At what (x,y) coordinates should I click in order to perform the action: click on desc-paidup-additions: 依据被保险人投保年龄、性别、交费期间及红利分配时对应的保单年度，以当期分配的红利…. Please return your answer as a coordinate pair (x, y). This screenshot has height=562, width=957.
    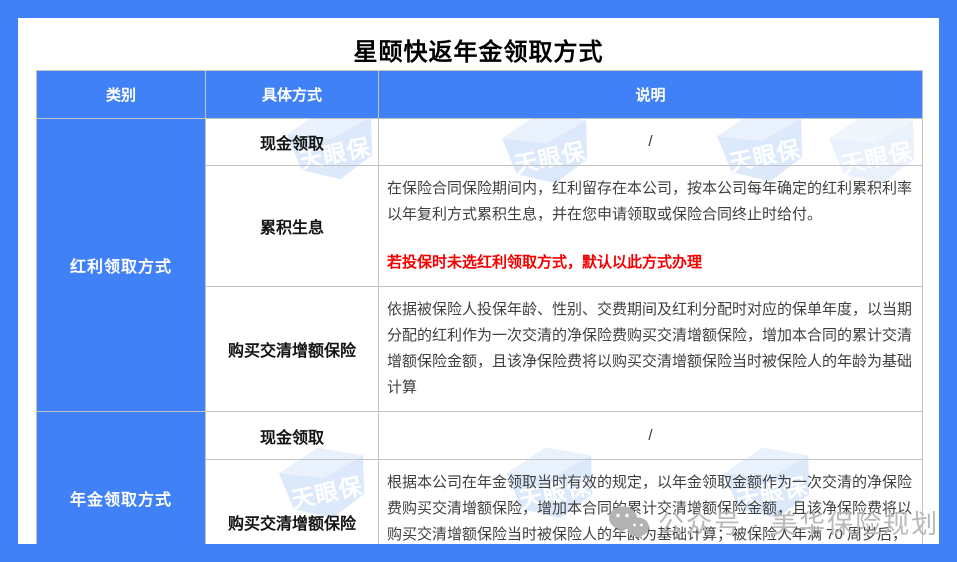
    Looking at the image, I should click on (650, 349).